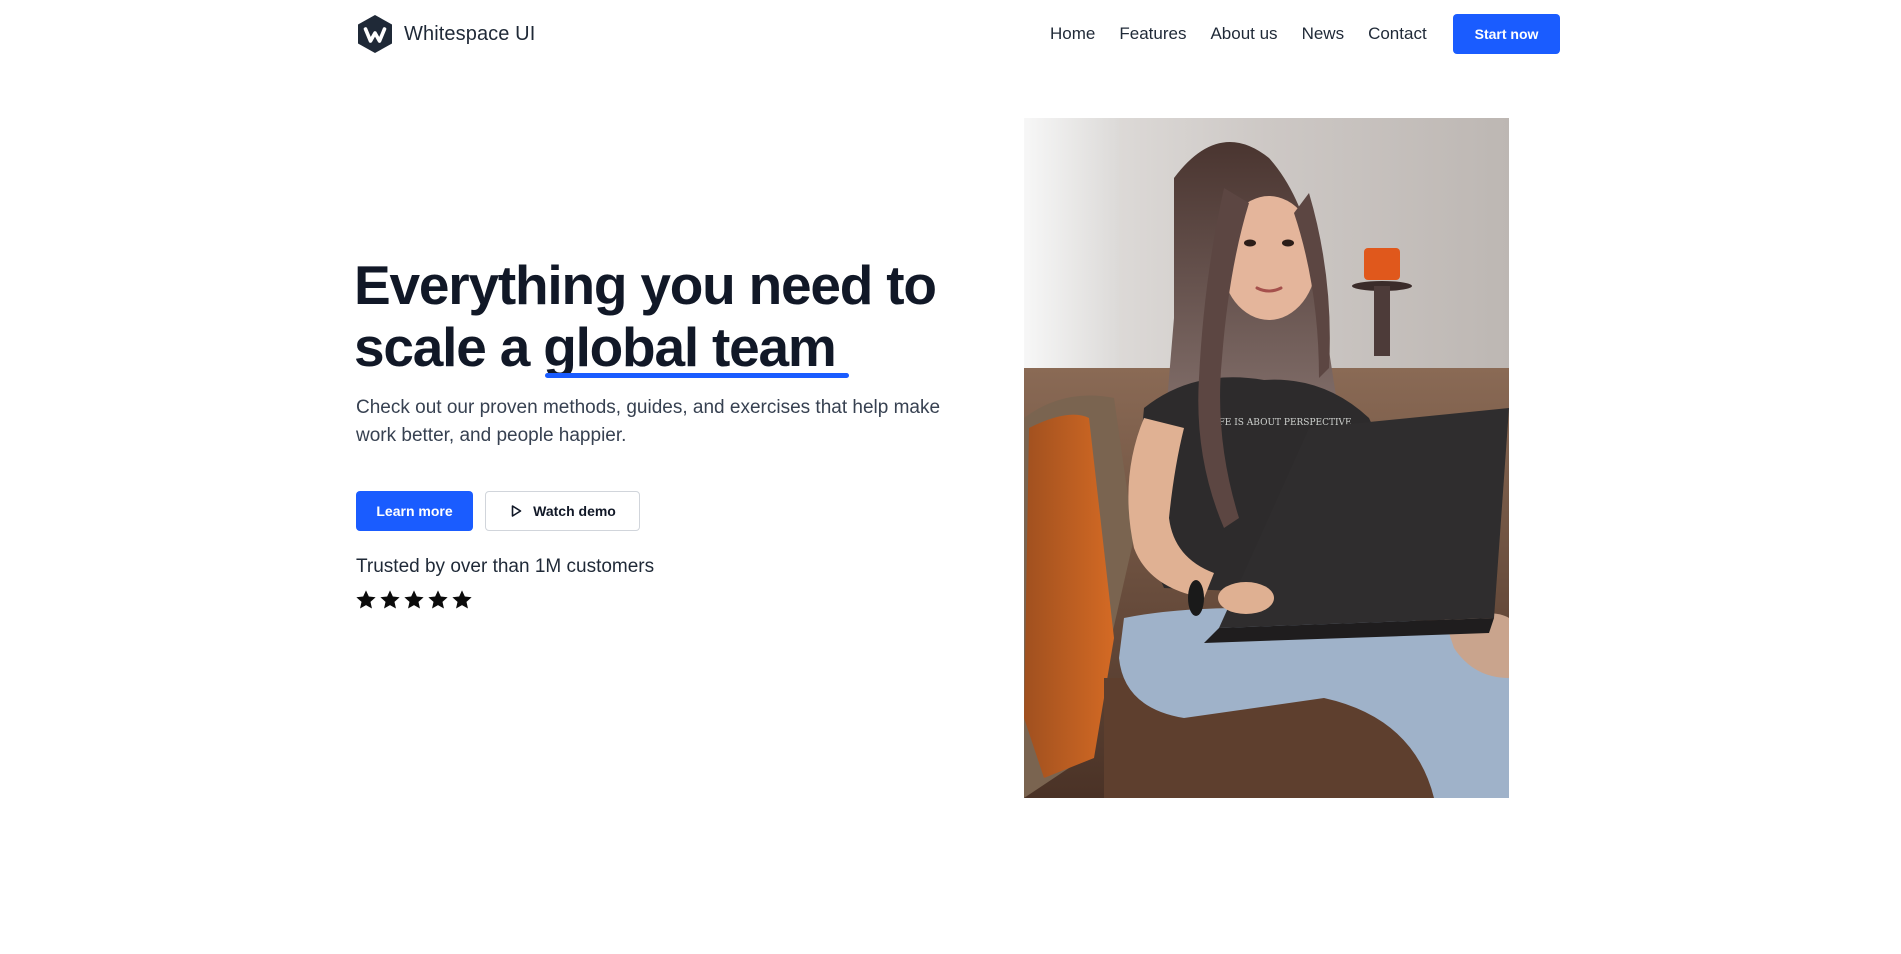 This screenshot has width=1901, height=954. What do you see at coordinates (470, 33) in the screenshot?
I see `brand-name: Whitespace UI` at bounding box center [470, 33].